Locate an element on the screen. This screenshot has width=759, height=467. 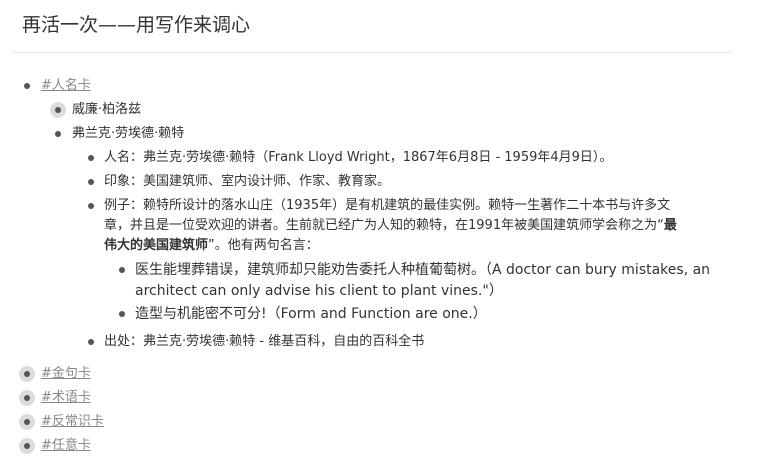
tag-any-card: #任意卡 is located at coordinates (66, 446).